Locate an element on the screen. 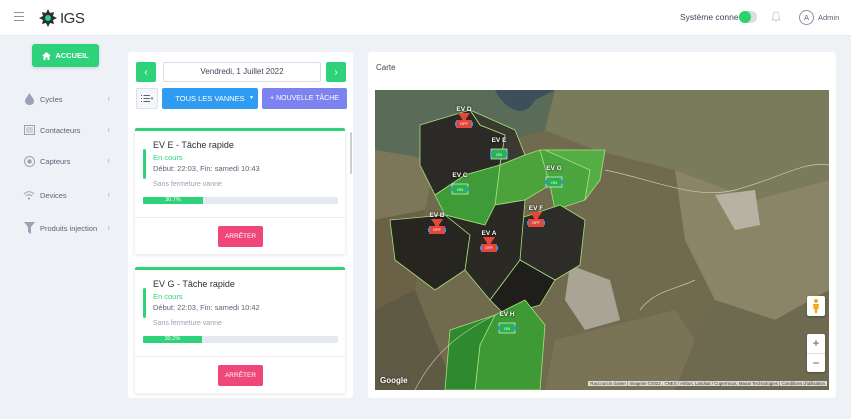 Image resolution: width=851 pixels, height=419 pixels. list-icon is located at coordinates (145, 98).